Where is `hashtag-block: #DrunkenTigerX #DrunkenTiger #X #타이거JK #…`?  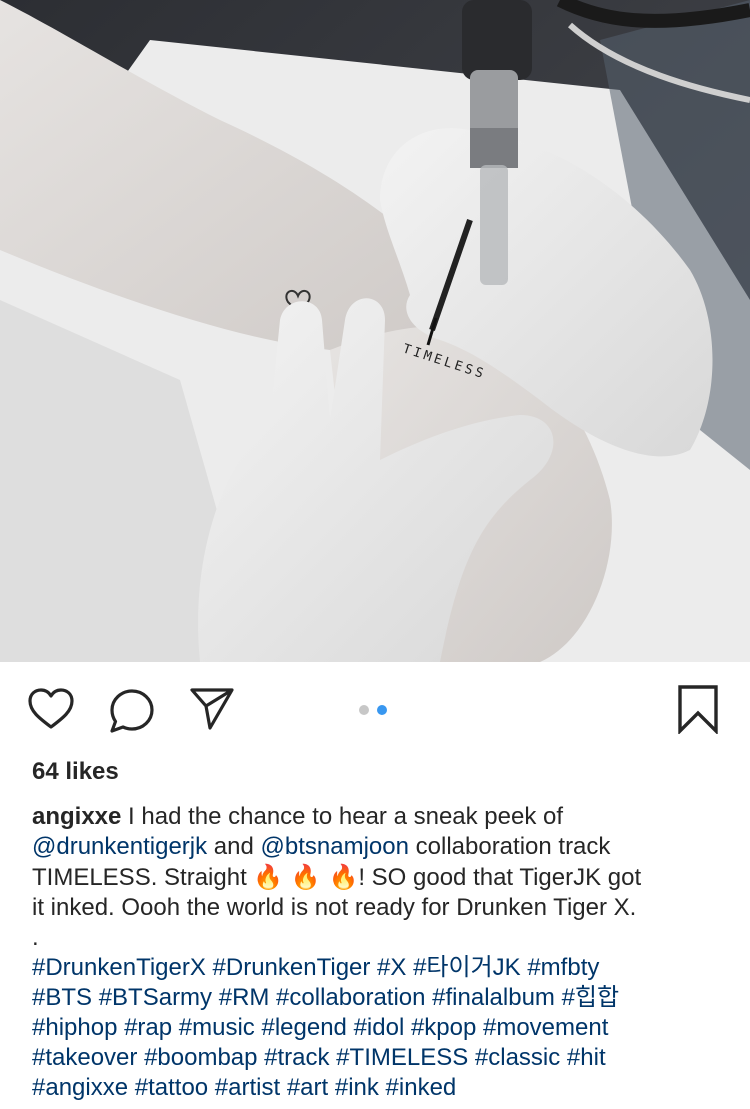 hashtag-block: #DrunkenTigerX #DrunkenTiger #X #타이거JK #… is located at coordinates (382, 1028).